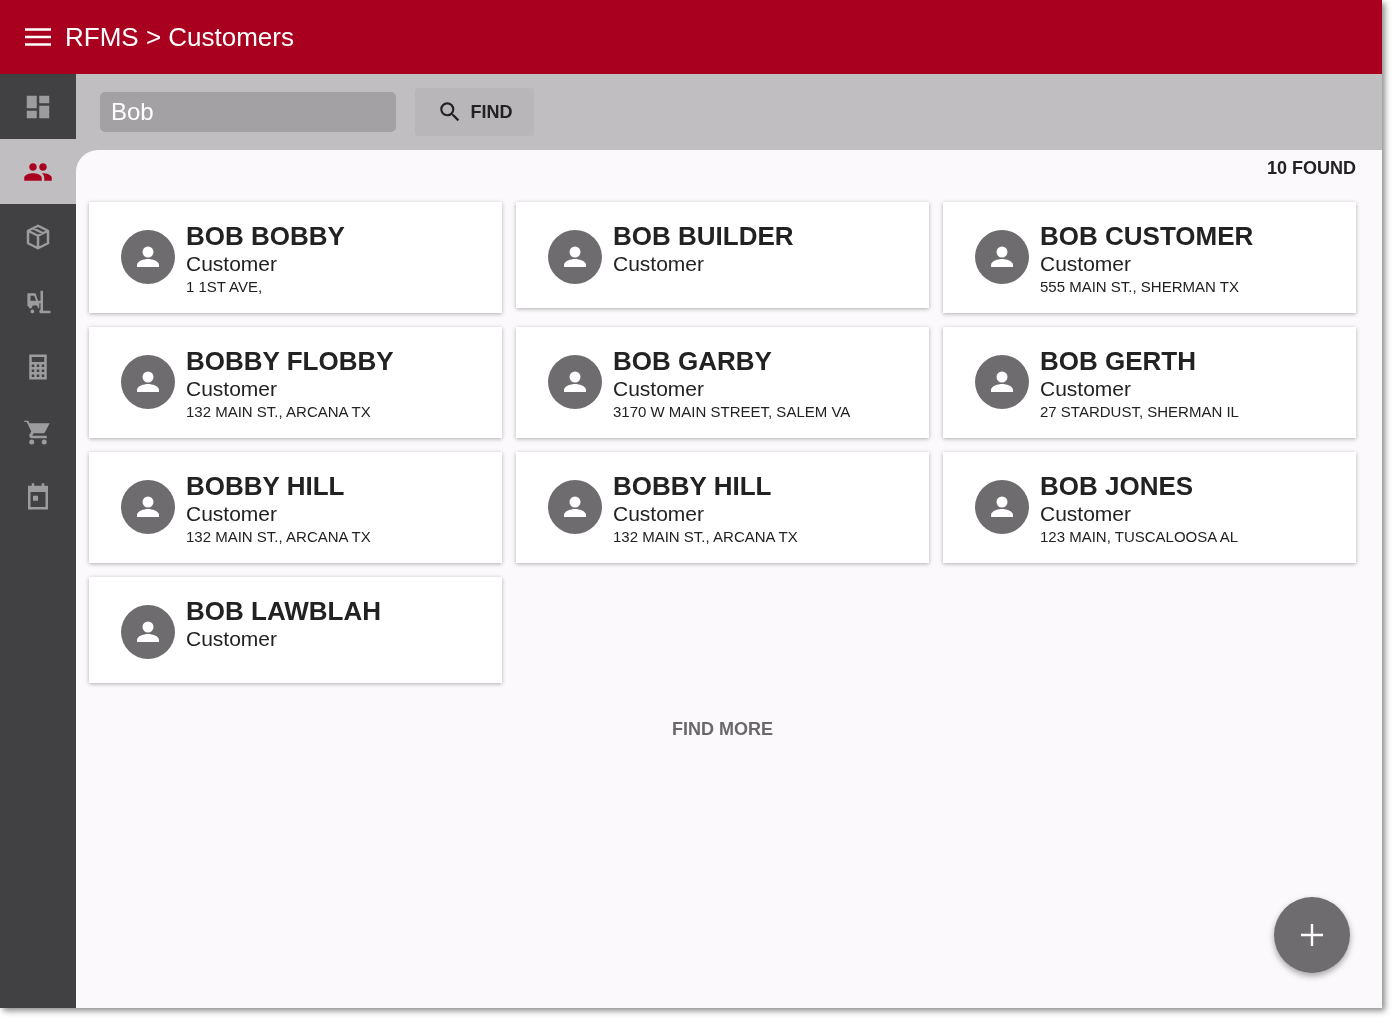 The height and width of the screenshot is (1023, 1397). Describe the element at coordinates (703, 236) in the screenshot. I see `customer-name: BOB BUILDER` at that location.